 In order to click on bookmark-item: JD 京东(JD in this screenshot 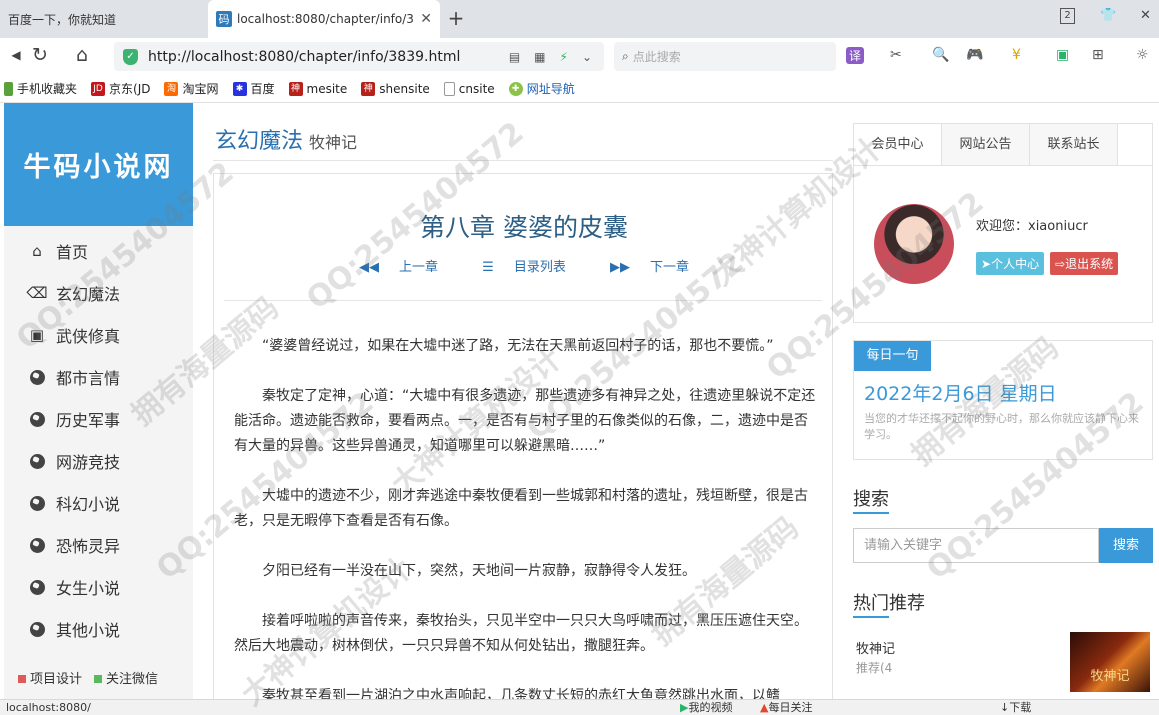, I will do `click(120, 88)`.